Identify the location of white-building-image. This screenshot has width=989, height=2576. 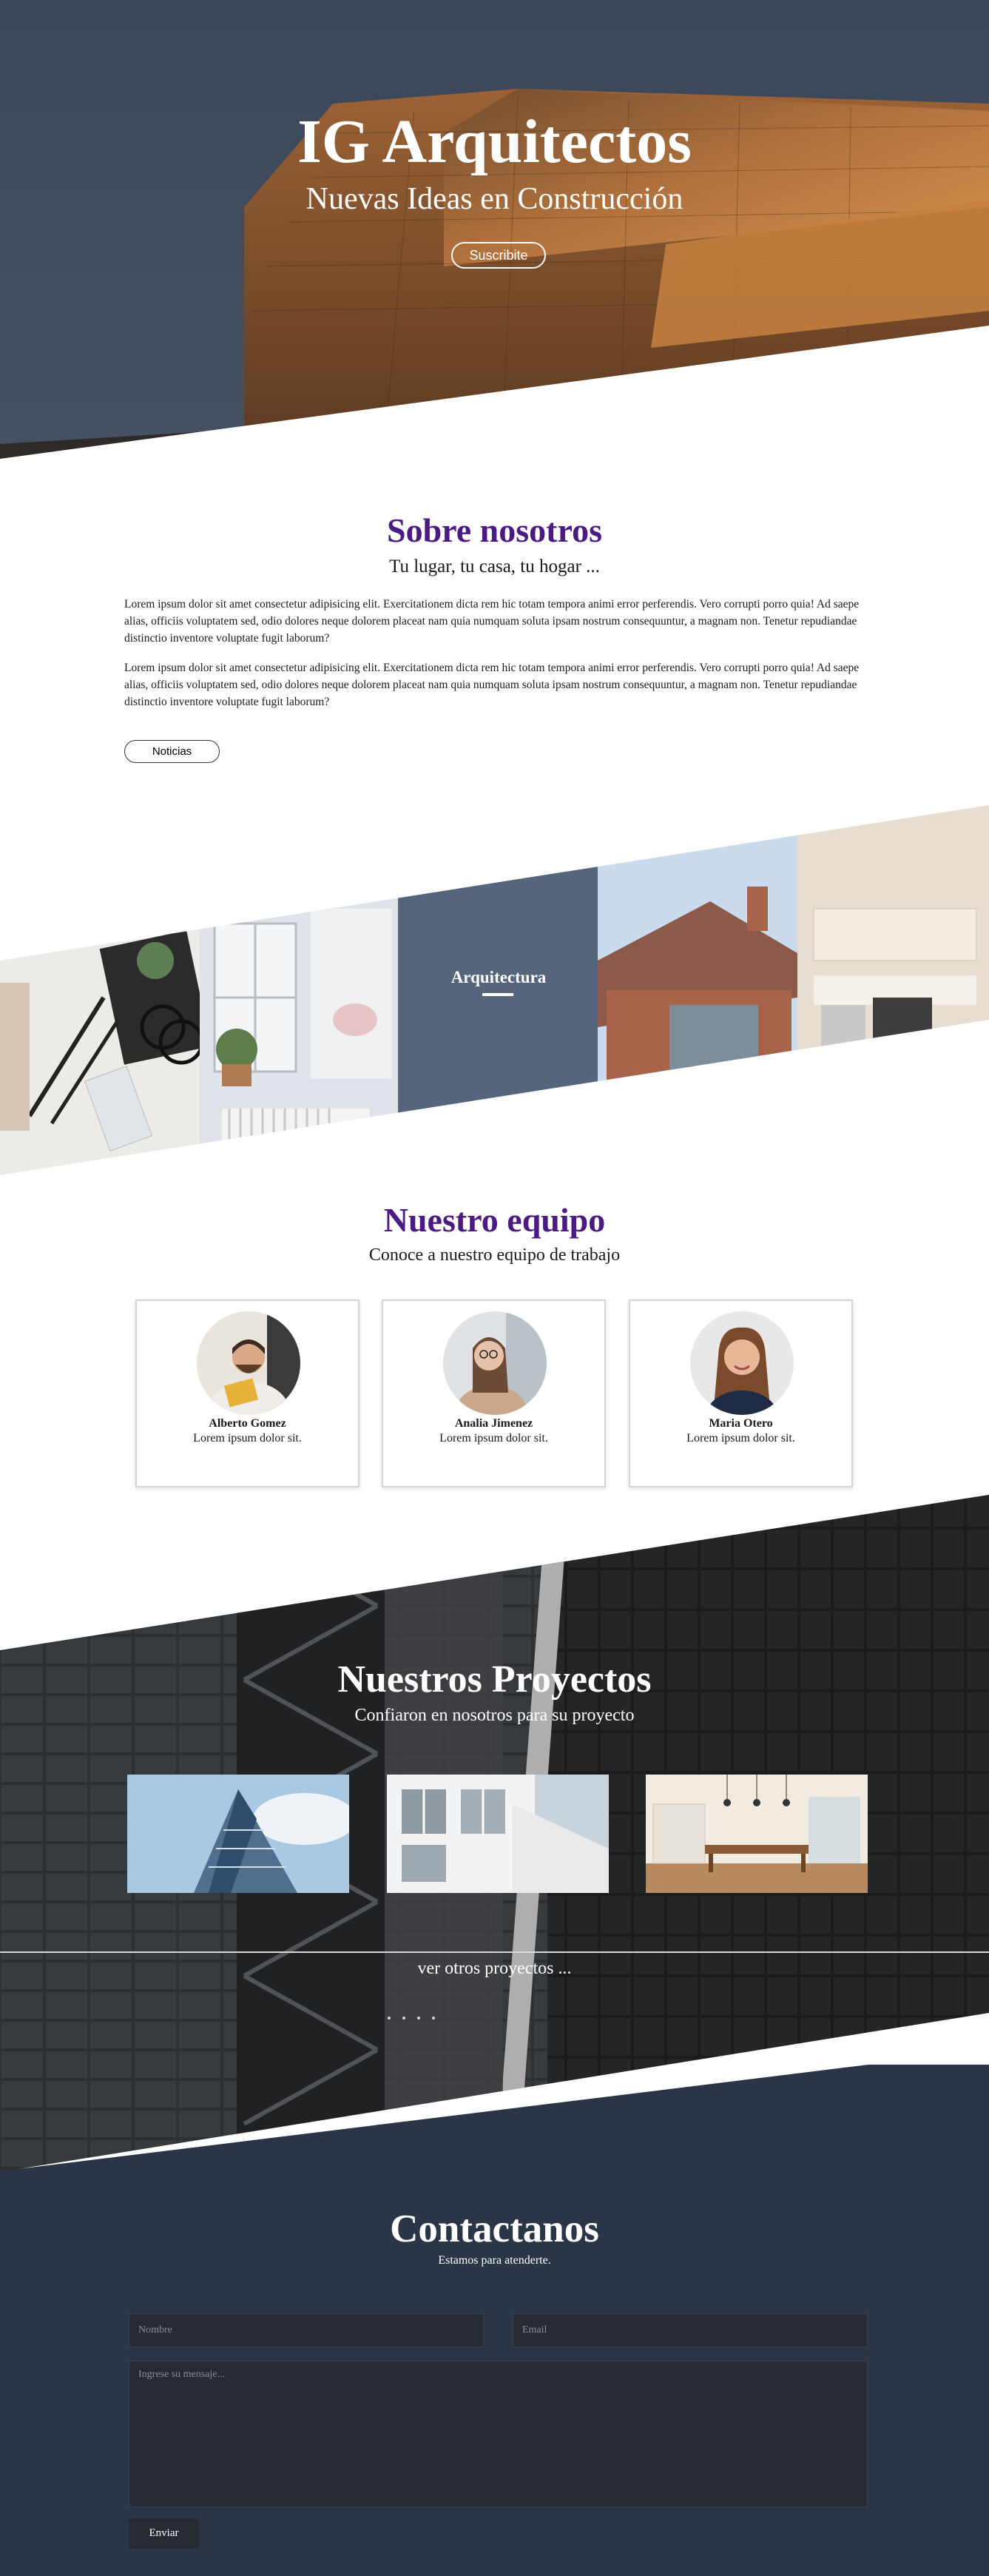
(498, 1834).